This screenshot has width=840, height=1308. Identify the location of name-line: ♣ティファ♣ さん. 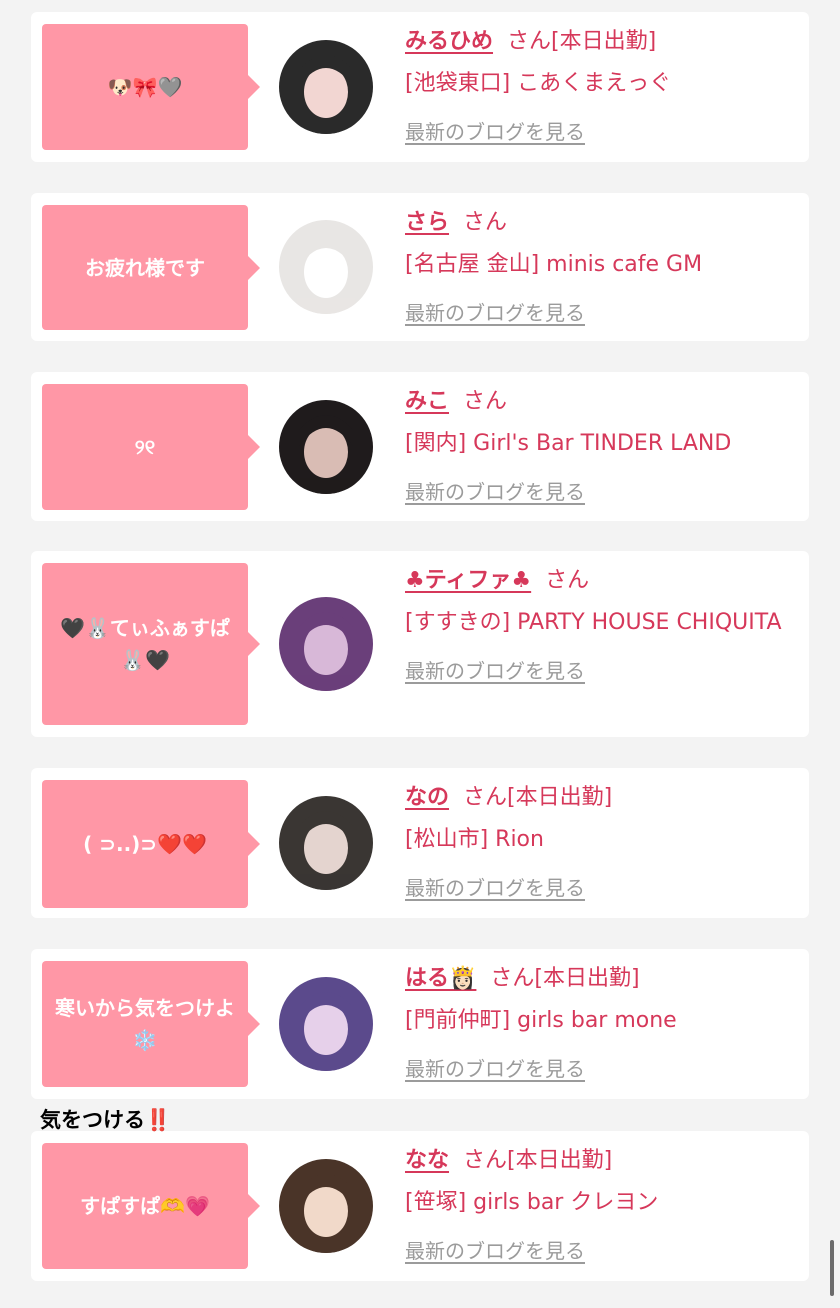
(597, 581).